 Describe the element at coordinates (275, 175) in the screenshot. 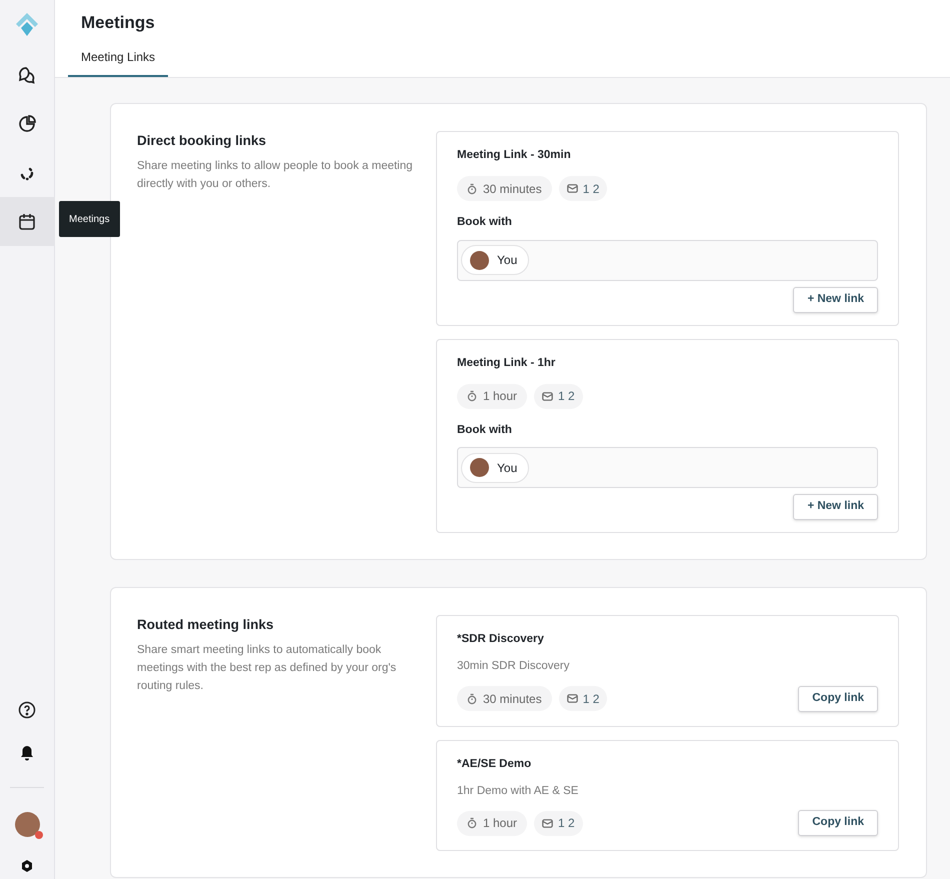

I see `section-description: Share meeting links to allow people to book a meeting directly with you or others.` at that location.